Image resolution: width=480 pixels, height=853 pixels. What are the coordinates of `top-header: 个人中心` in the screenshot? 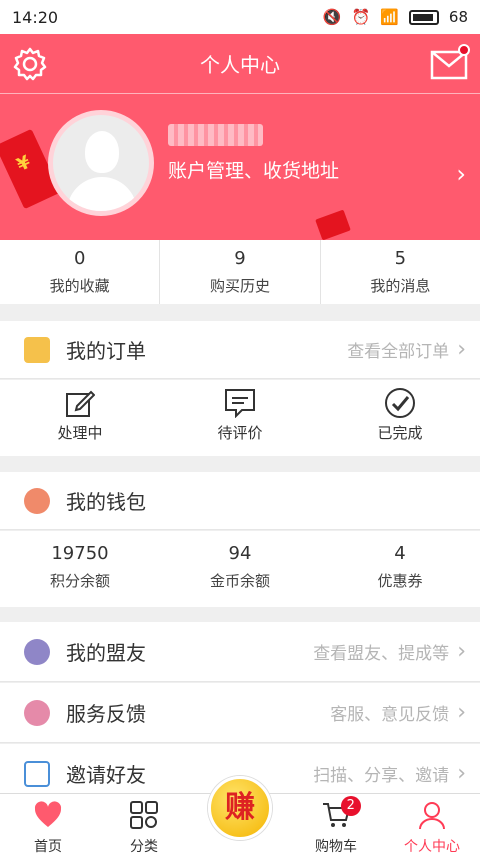 It's located at (240, 64).